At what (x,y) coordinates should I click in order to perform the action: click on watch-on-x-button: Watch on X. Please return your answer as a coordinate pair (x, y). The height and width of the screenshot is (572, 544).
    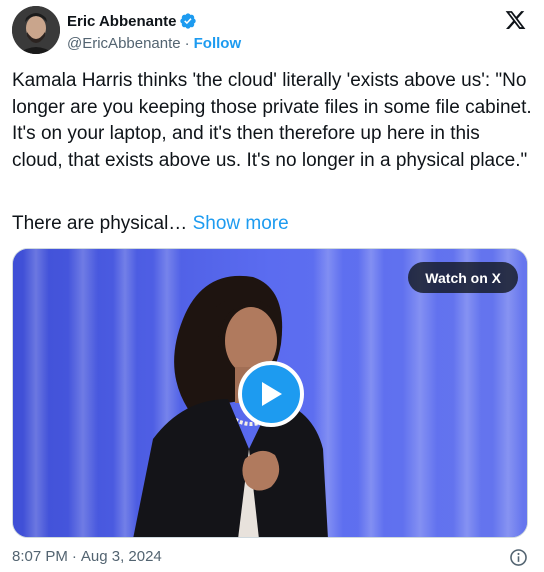
    Looking at the image, I should click on (463, 277).